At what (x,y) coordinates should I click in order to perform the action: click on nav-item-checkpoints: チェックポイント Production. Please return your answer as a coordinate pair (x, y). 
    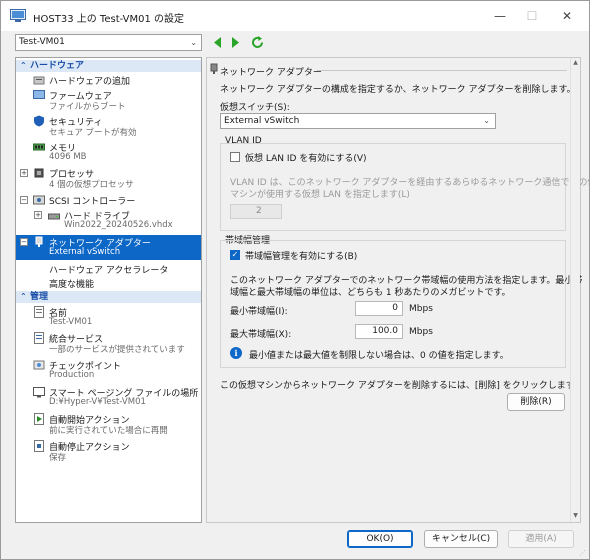
    Looking at the image, I should click on (108, 370).